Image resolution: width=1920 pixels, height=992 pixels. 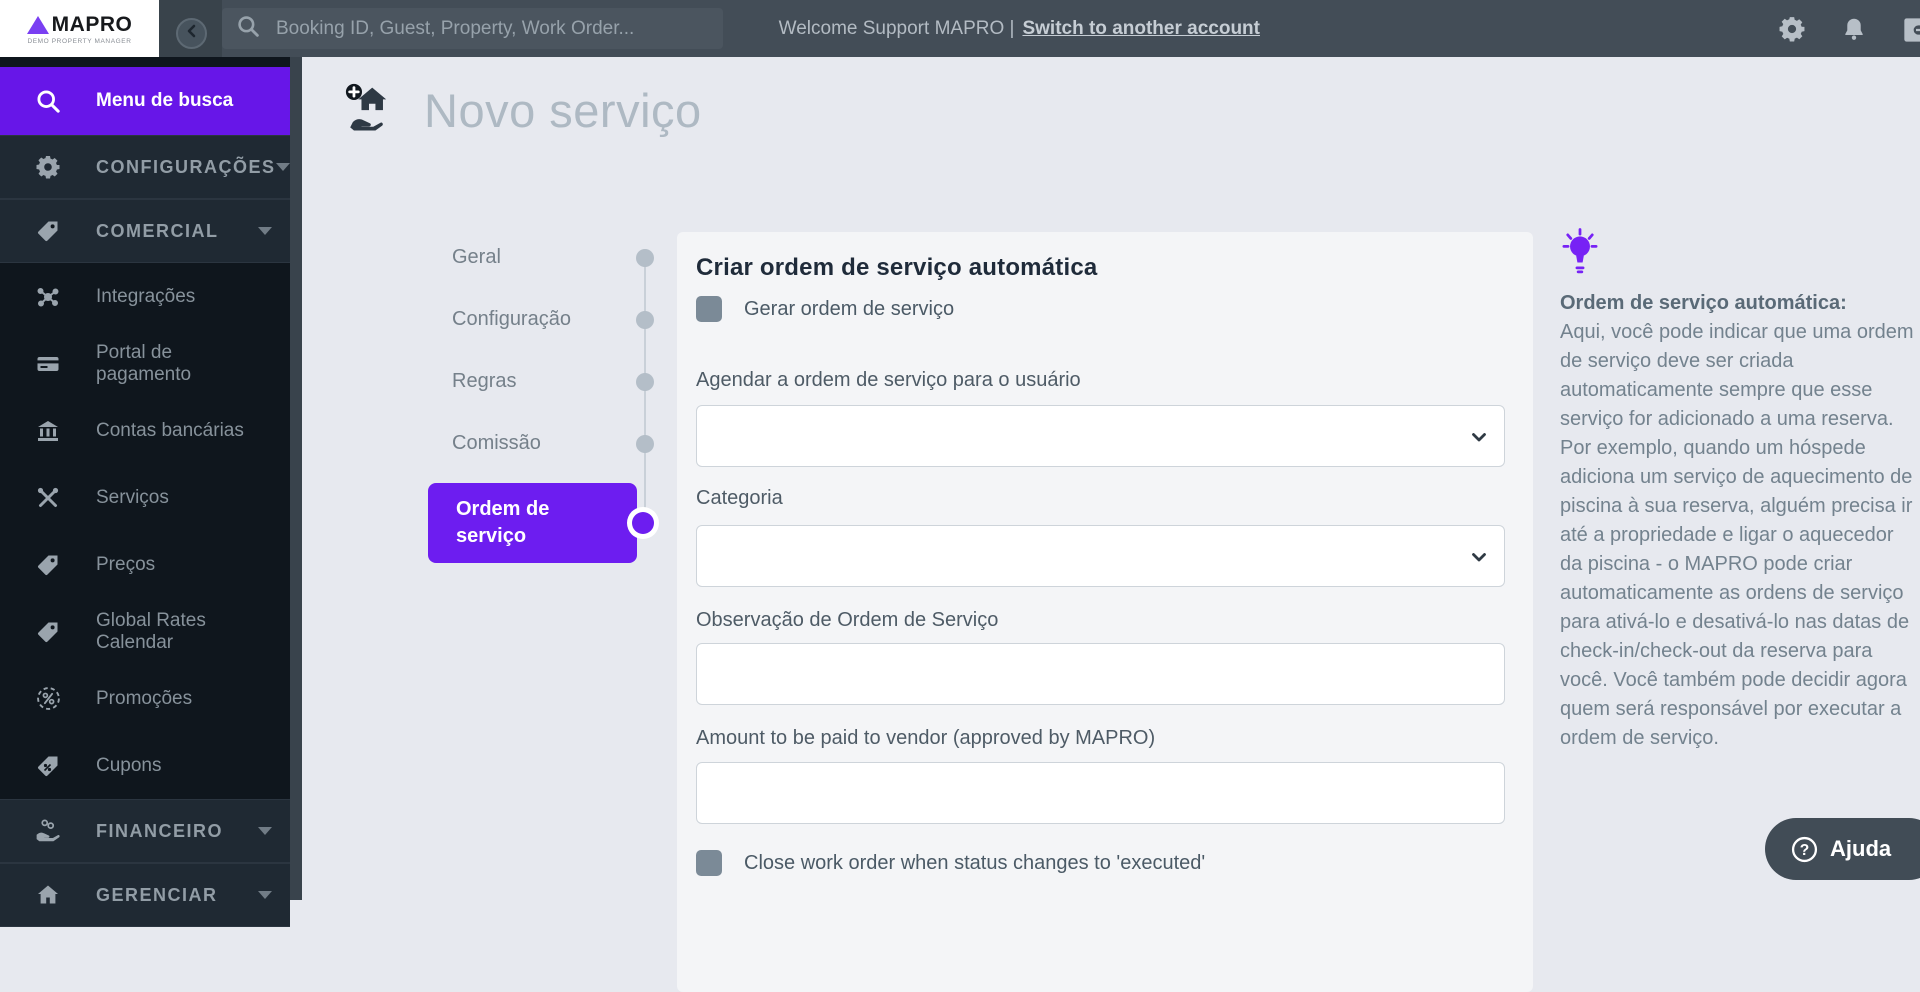 I want to click on crossed-tools-icon, so click(x=48, y=498).